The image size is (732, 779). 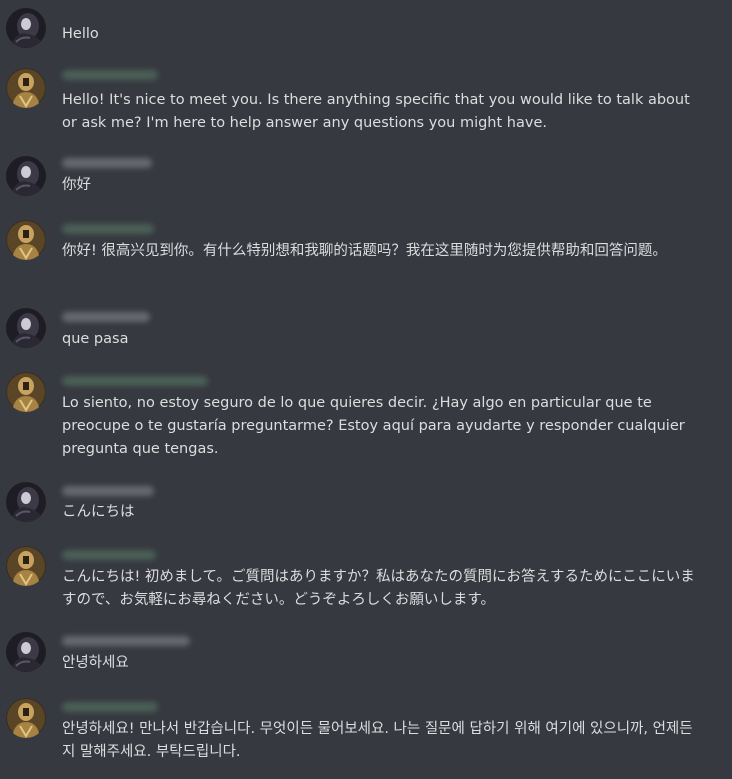 What do you see at coordinates (95, 663) in the screenshot?
I see `message-text: 안녕하세요` at bounding box center [95, 663].